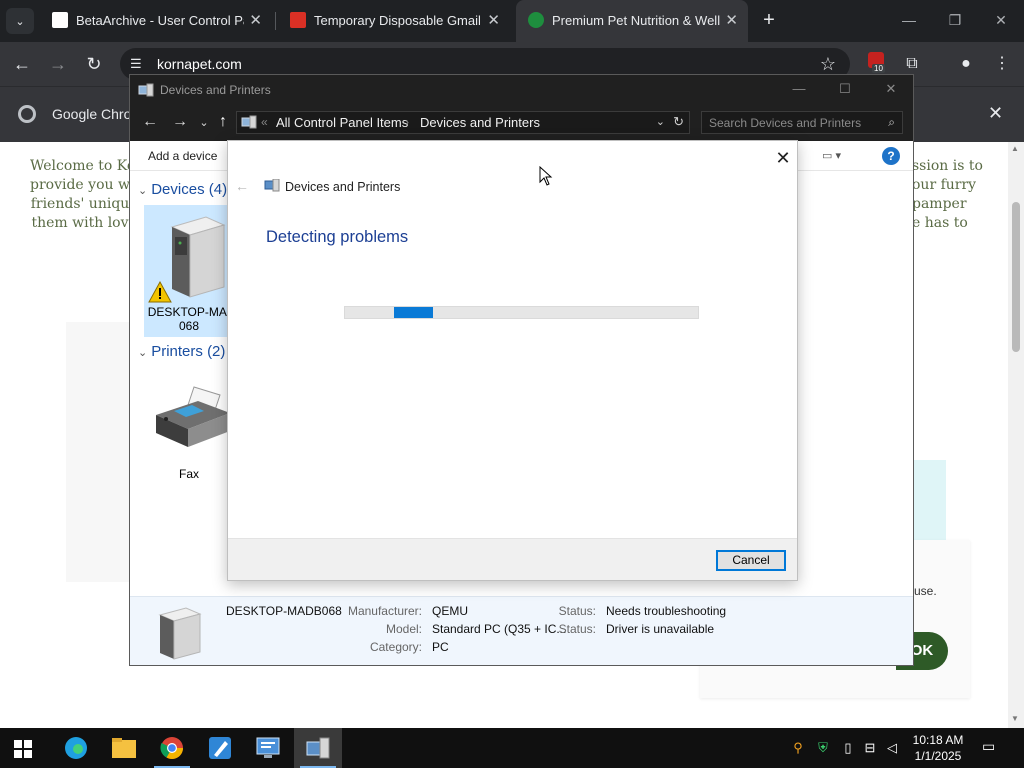 The image size is (1024, 768). What do you see at coordinates (769, 20) in the screenshot?
I see `new-tab-button: +` at bounding box center [769, 20].